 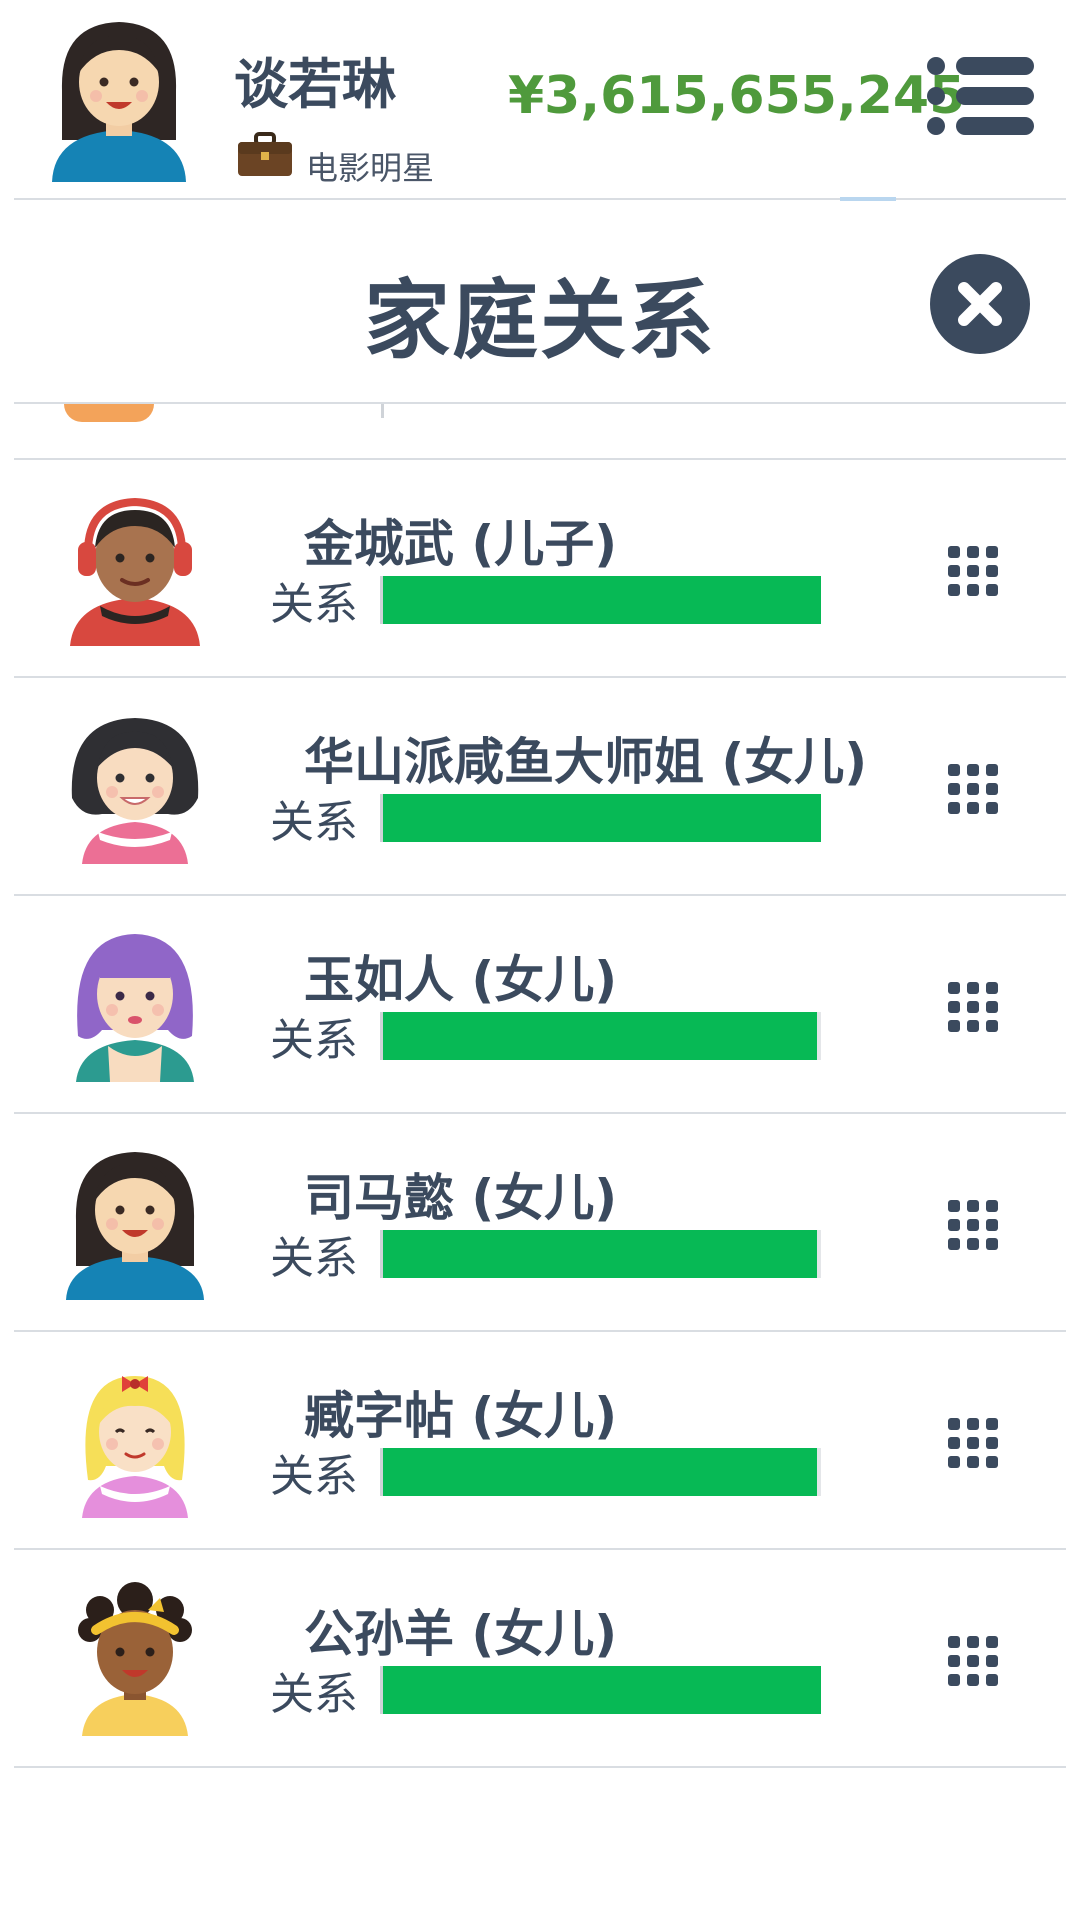 I want to click on family-member-row: 华山派咸鱼大师姐 (女儿) 关系, so click(x=540, y=787).